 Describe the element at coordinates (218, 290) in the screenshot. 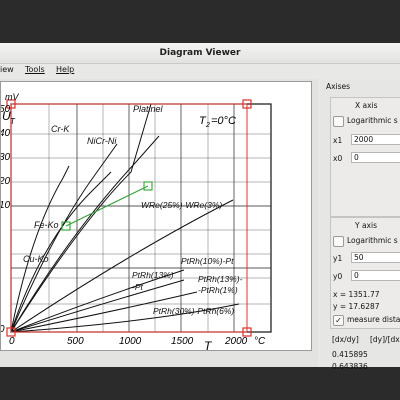

I see `svg-text: -PtRh(1%)` at that location.